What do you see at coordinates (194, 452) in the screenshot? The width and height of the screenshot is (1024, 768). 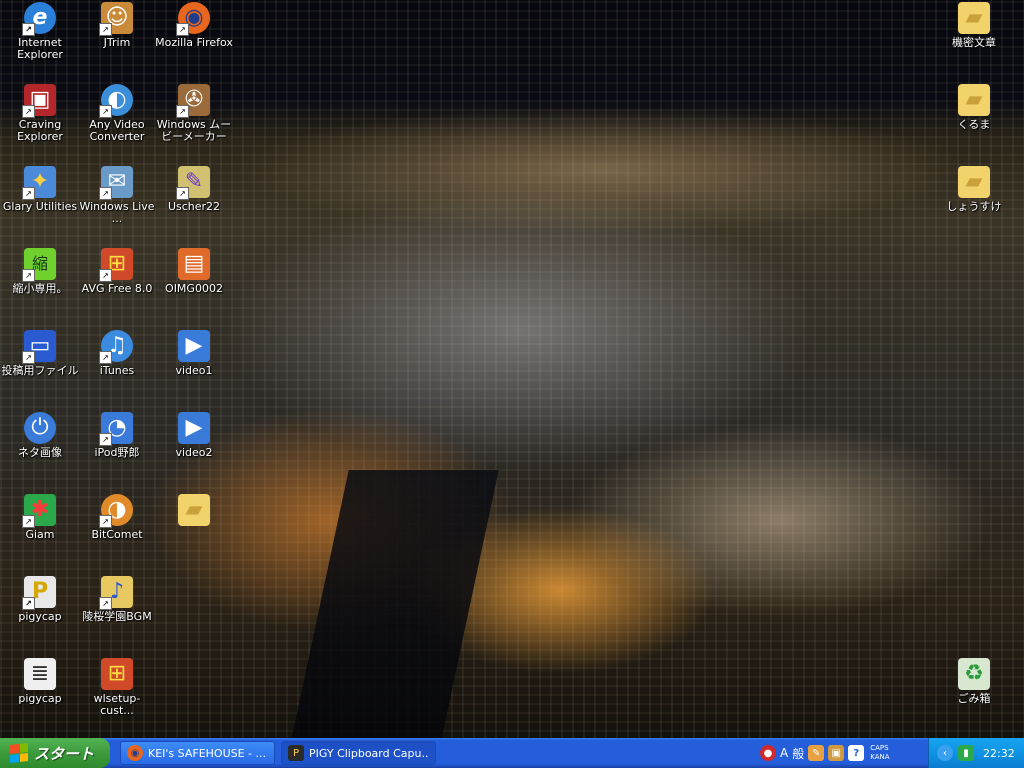 I see `icon-label: video2` at bounding box center [194, 452].